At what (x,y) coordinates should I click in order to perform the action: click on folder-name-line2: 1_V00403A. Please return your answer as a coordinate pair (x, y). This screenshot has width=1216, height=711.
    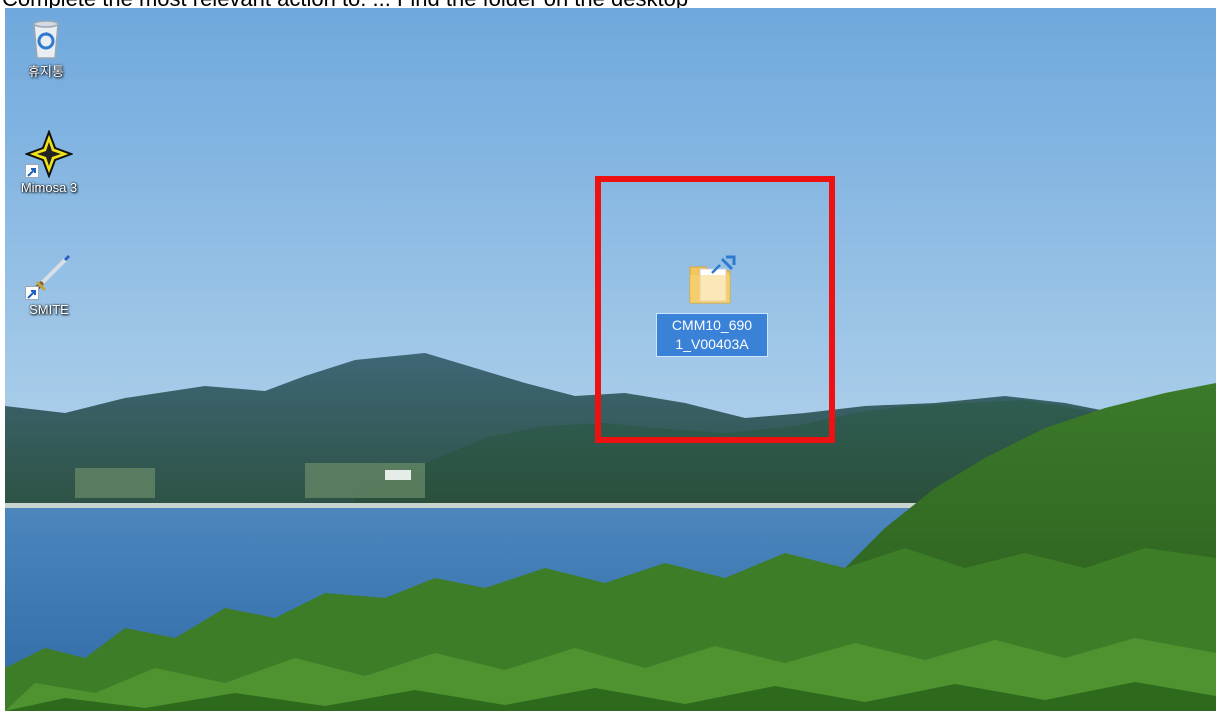
    Looking at the image, I should click on (712, 344).